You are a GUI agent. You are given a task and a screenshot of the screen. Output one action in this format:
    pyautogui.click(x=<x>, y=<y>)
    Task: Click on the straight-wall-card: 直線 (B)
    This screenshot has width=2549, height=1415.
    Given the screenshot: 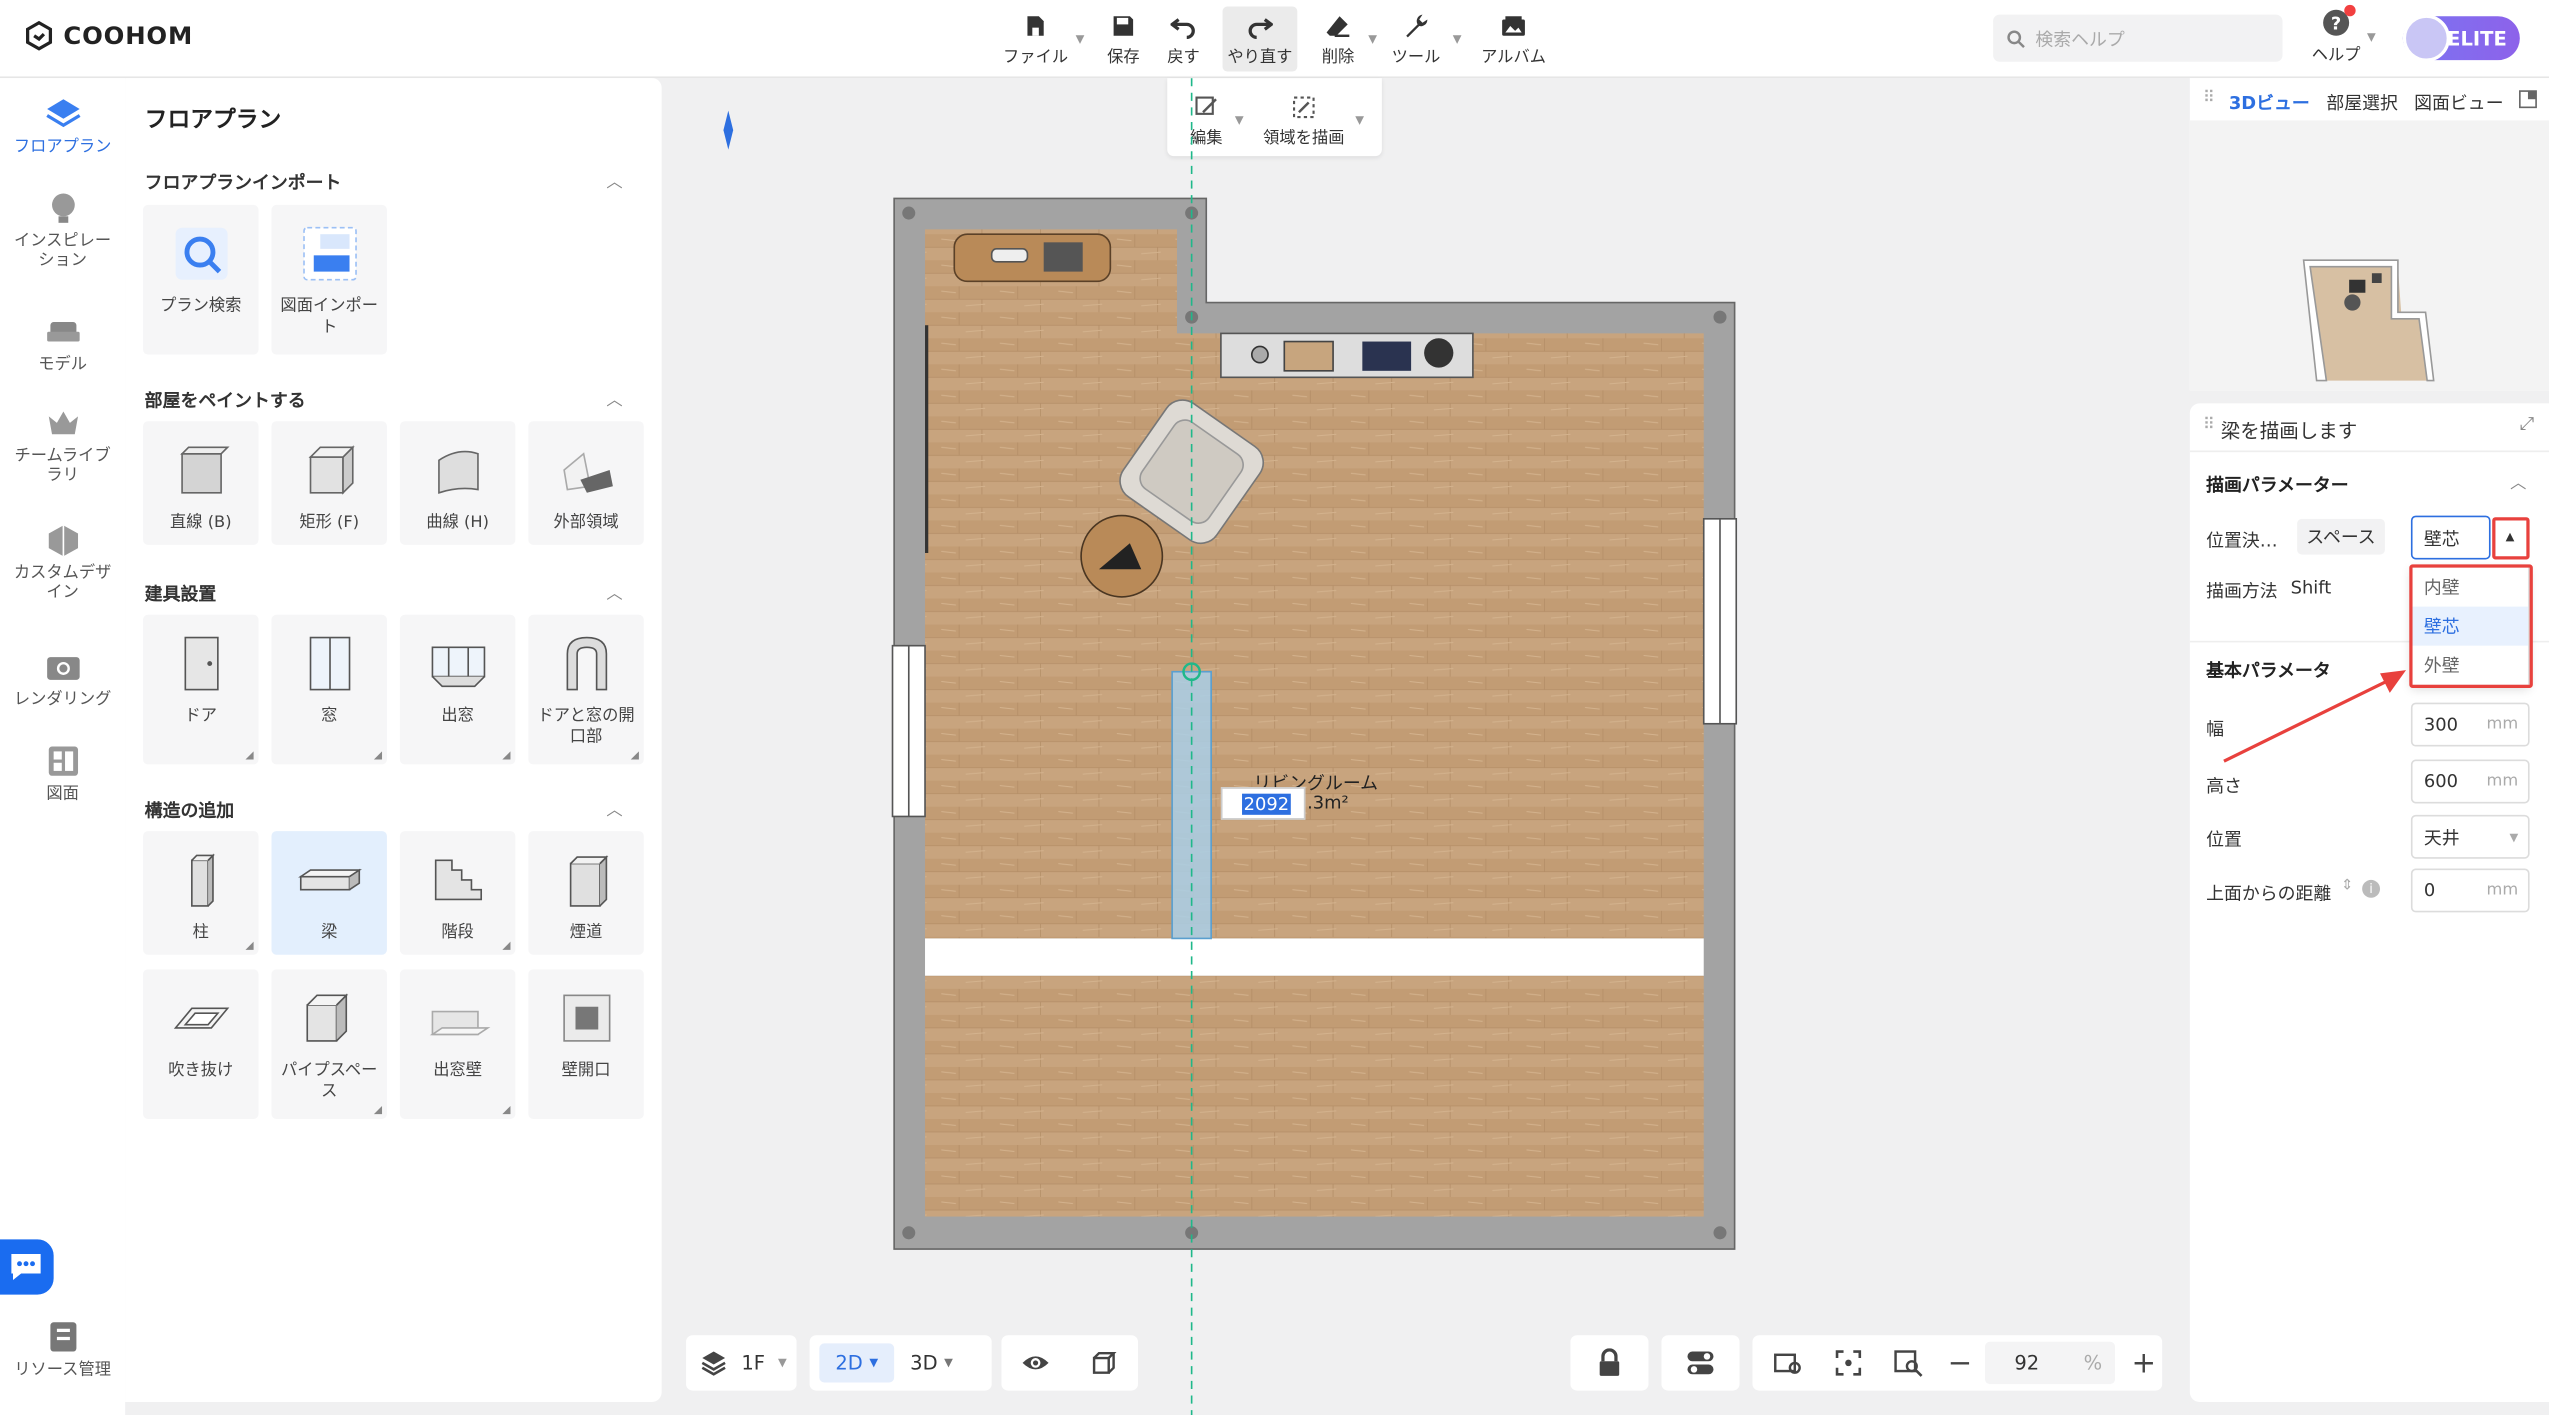 What is the action you would take?
    pyautogui.click(x=201, y=483)
    